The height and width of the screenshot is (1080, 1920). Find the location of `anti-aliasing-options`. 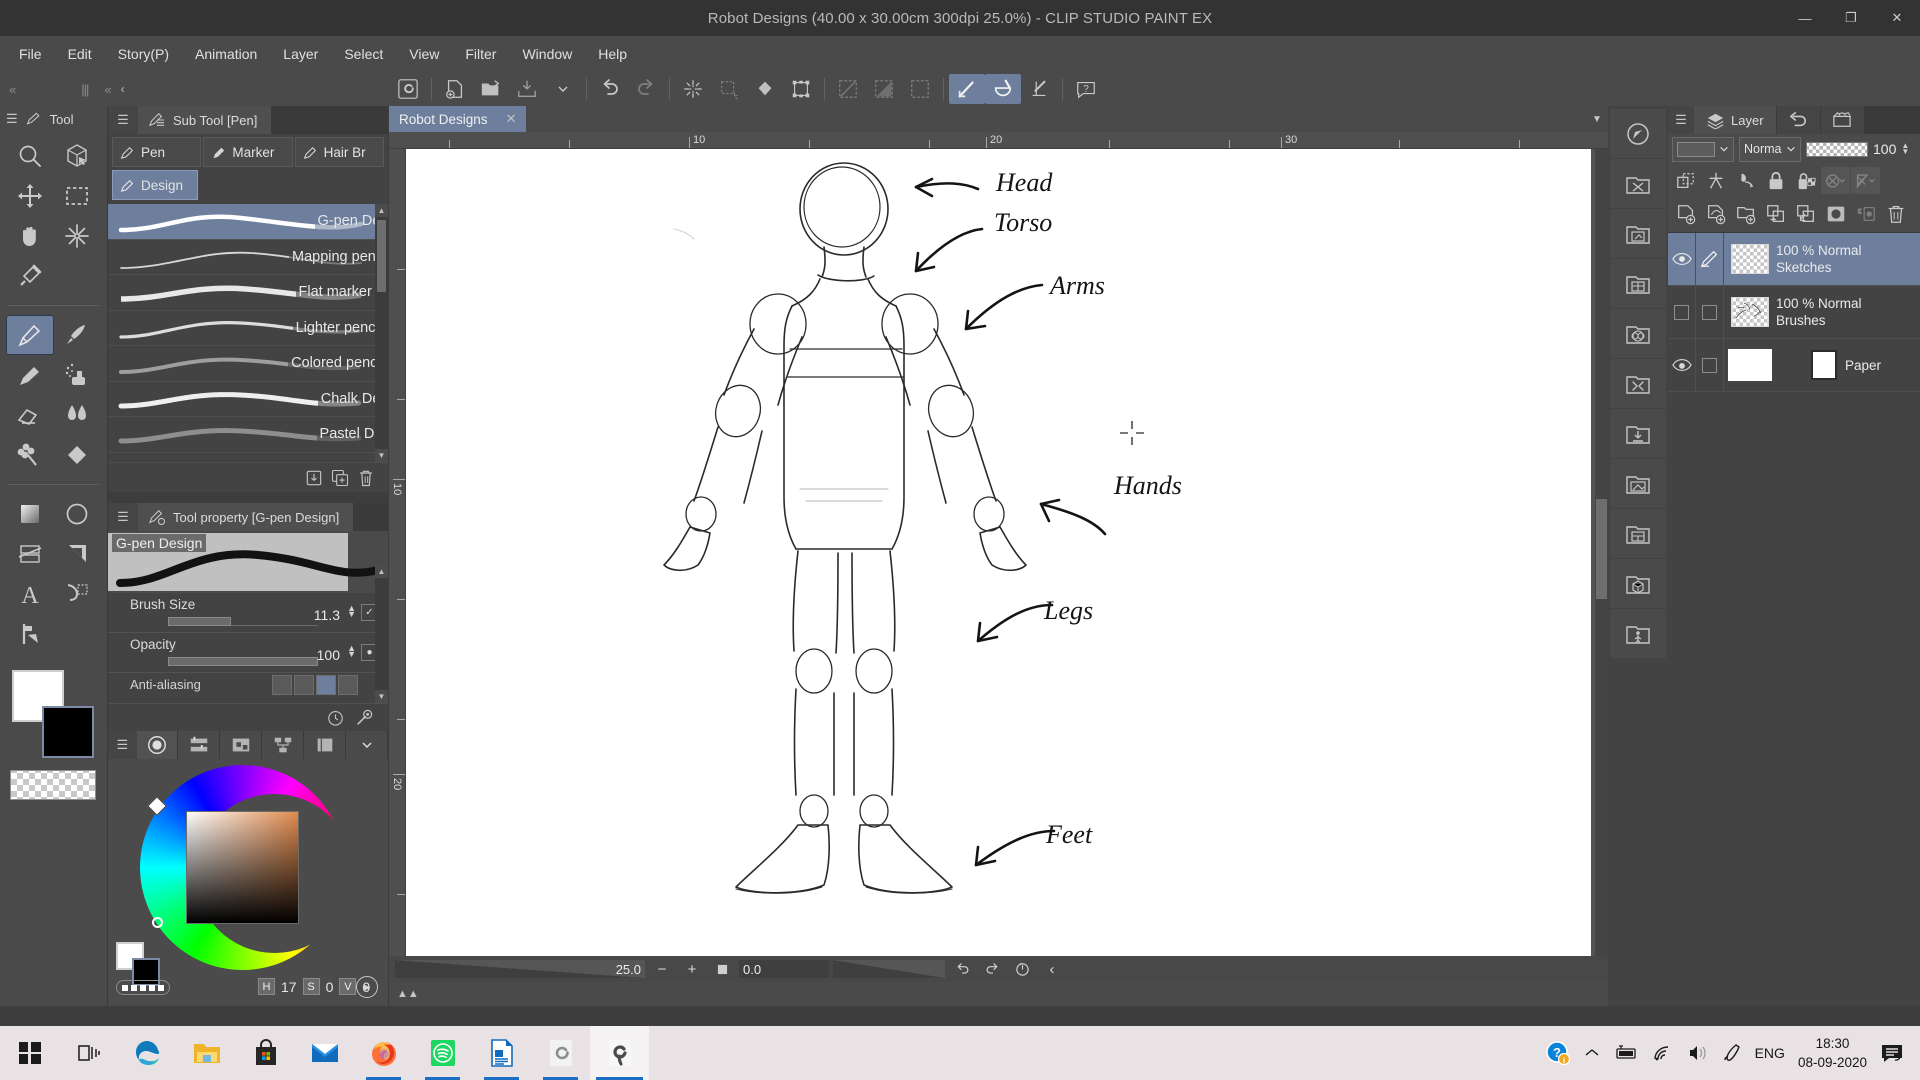

anti-aliasing-options is located at coordinates (315, 685).